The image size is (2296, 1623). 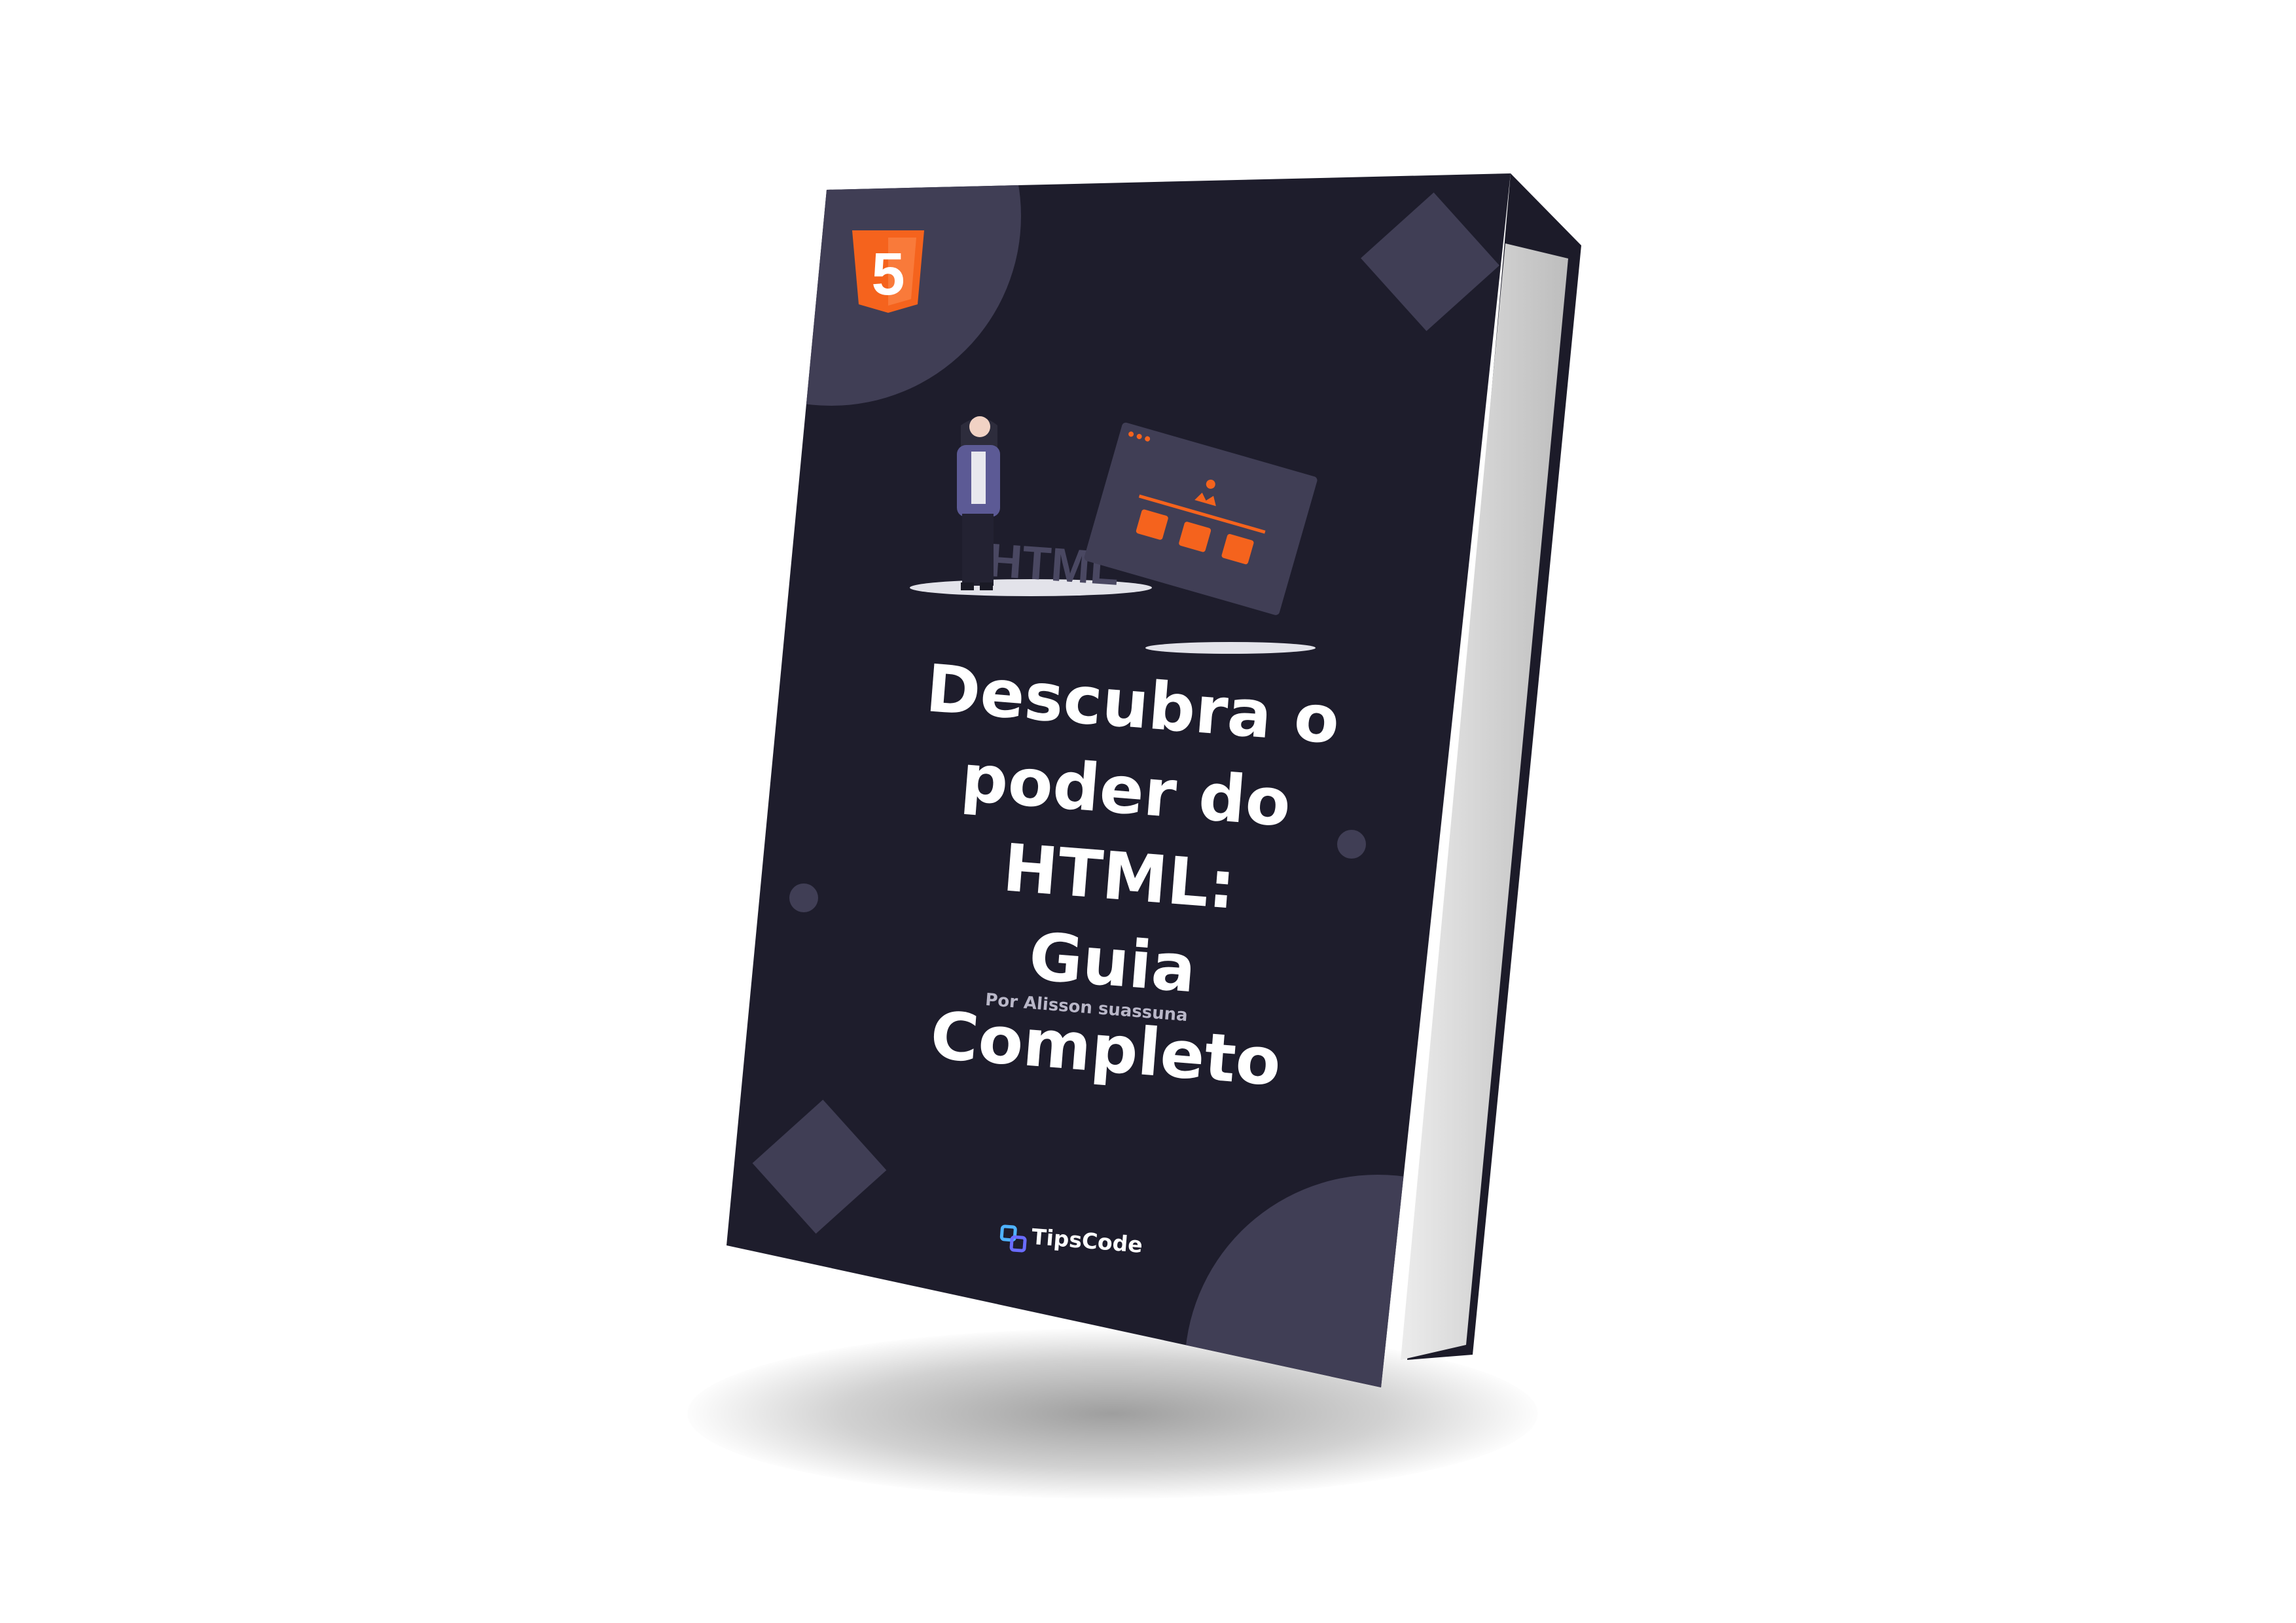 I want to click on decor-circle-top-left, so click(x=873, y=289).